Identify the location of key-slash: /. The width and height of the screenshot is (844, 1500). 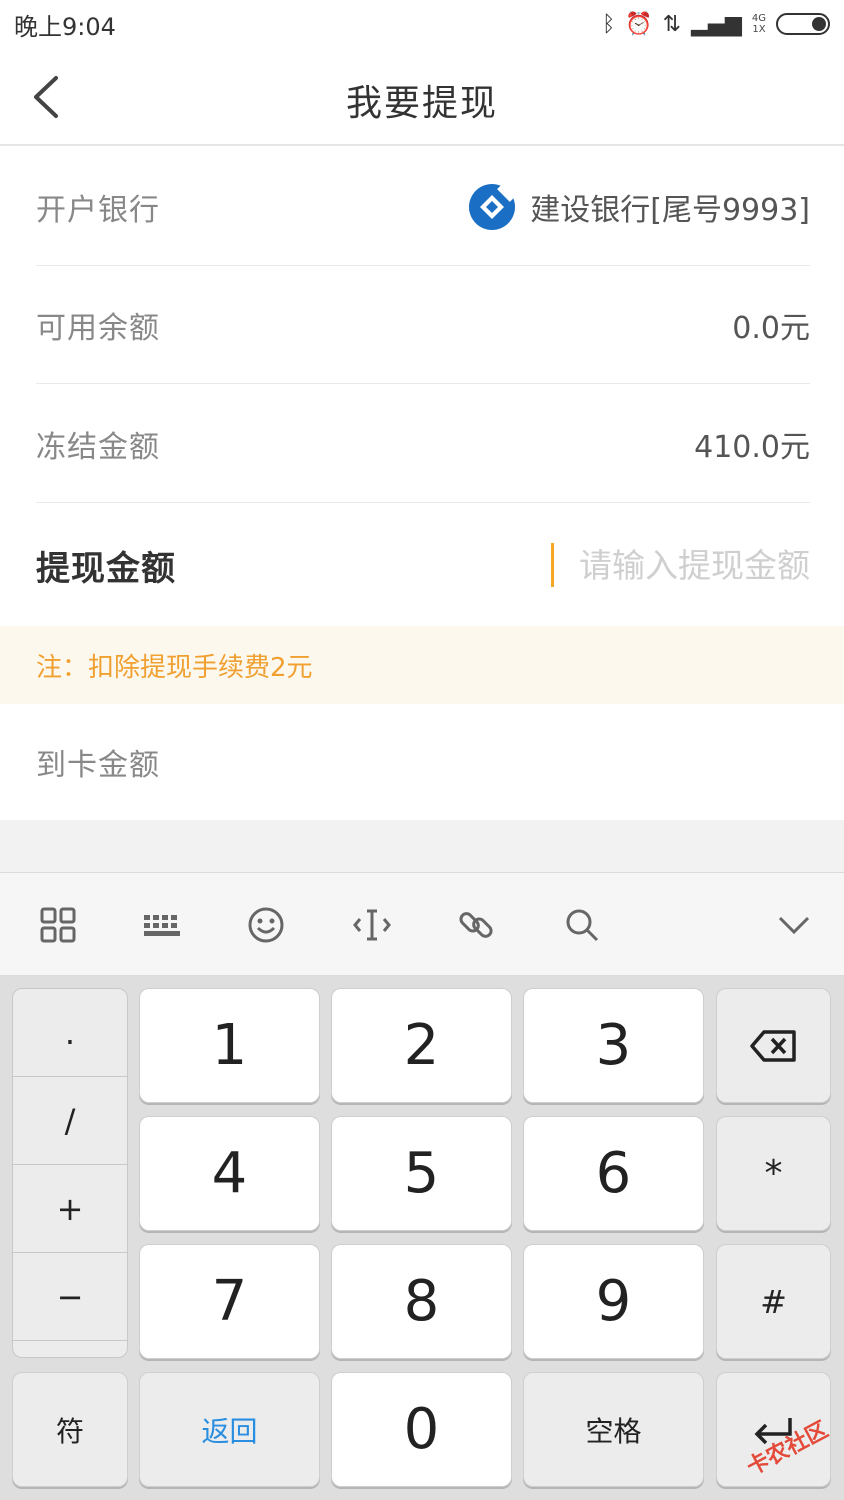
(70, 1121).